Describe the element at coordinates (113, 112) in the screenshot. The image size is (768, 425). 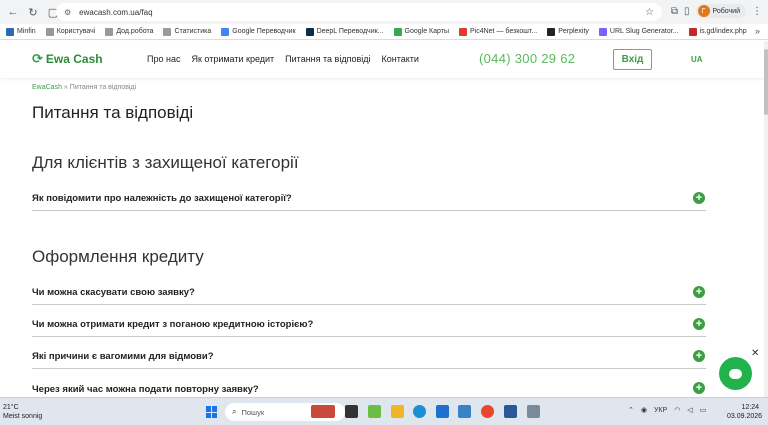
I see `page-title: Питання та відповіді` at that location.